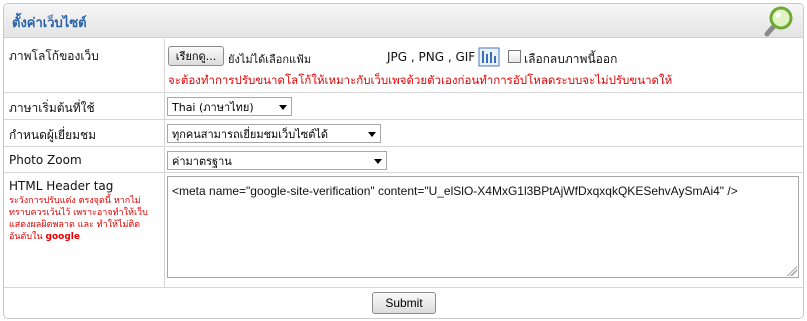 This screenshot has width=807, height=321. Describe the element at coordinates (250, 134) in the screenshot. I see `visitor-selected: ทุกคนสามารถเยี่ยมชมเว็บไซต์ได้` at that location.